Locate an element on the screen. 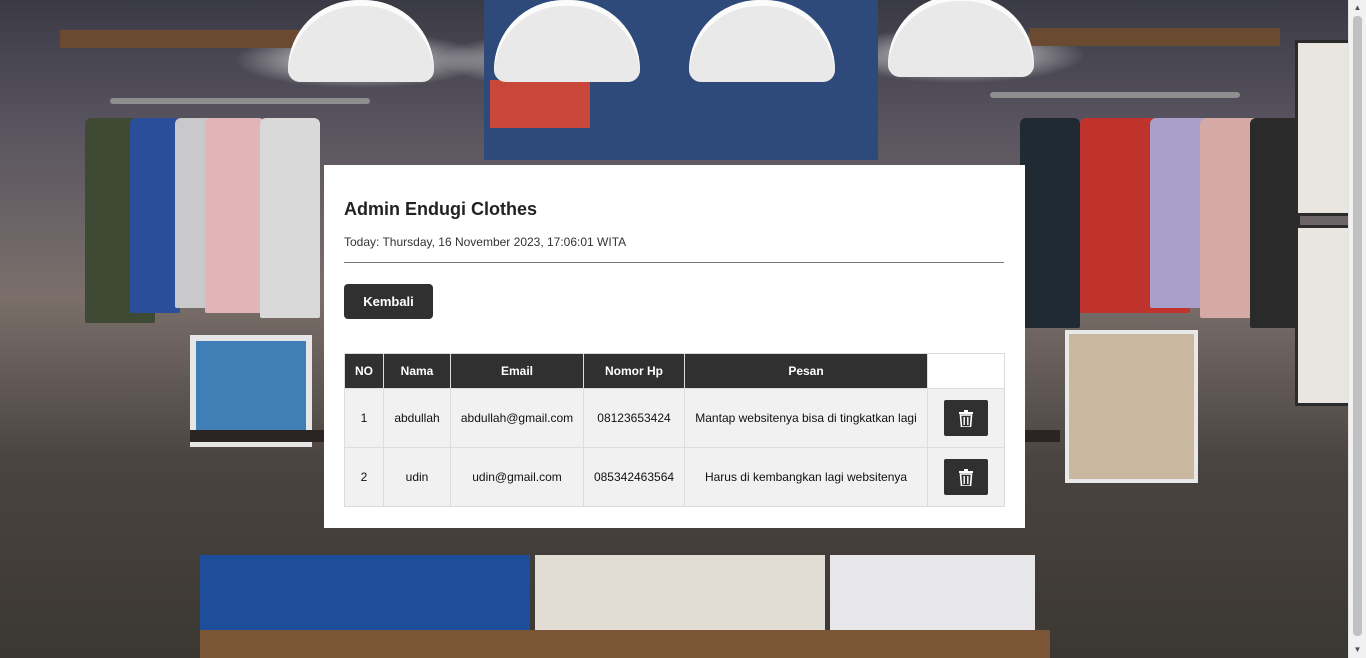 The width and height of the screenshot is (1366, 658). table-header-row: NO Nama Email Nomor Hp Pesan is located at coordinates (674, 371).